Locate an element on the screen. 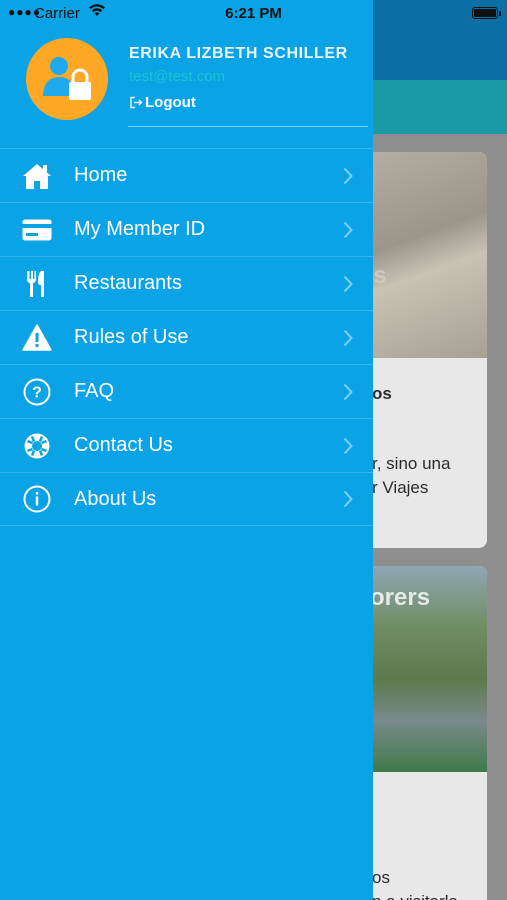 This screenshot has height=900, width=507. menu-item-label: Contact Us is located at coordinates (123, 445).